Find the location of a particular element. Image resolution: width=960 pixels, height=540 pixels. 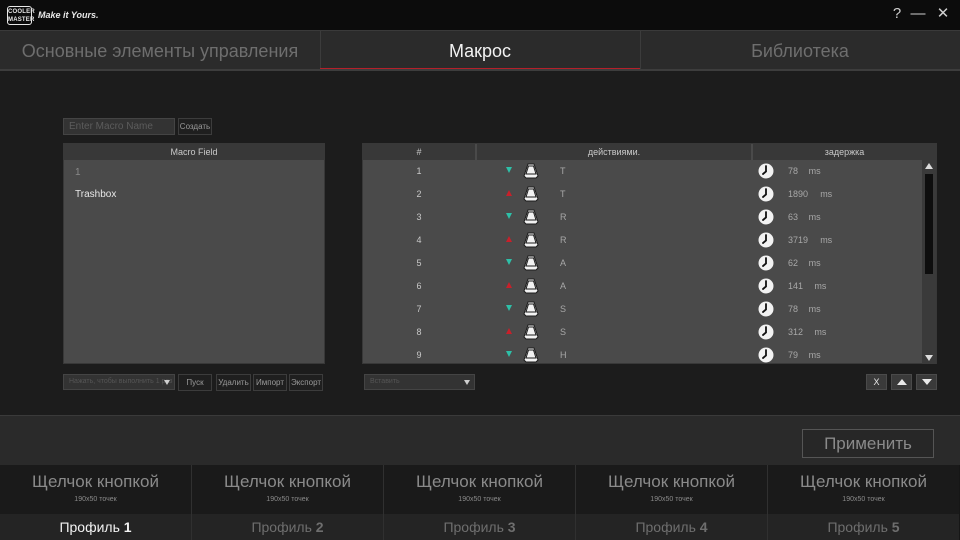

minimize-icon: — is located at coordinates (918, 14).